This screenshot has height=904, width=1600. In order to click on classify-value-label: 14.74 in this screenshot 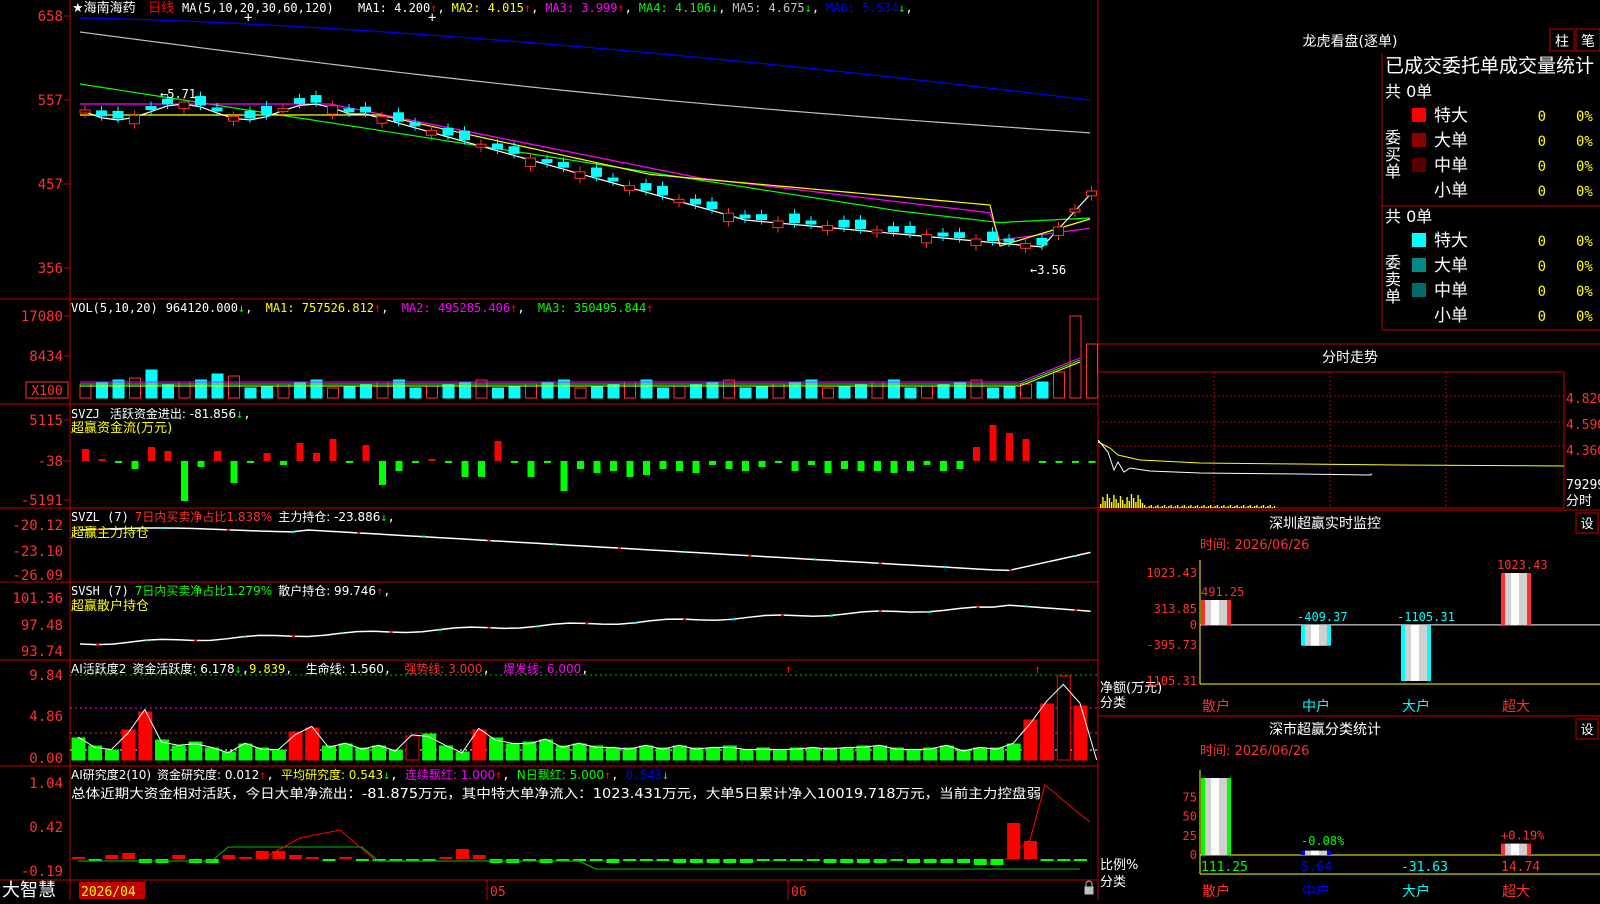, I will do `click(1520, 867)`.